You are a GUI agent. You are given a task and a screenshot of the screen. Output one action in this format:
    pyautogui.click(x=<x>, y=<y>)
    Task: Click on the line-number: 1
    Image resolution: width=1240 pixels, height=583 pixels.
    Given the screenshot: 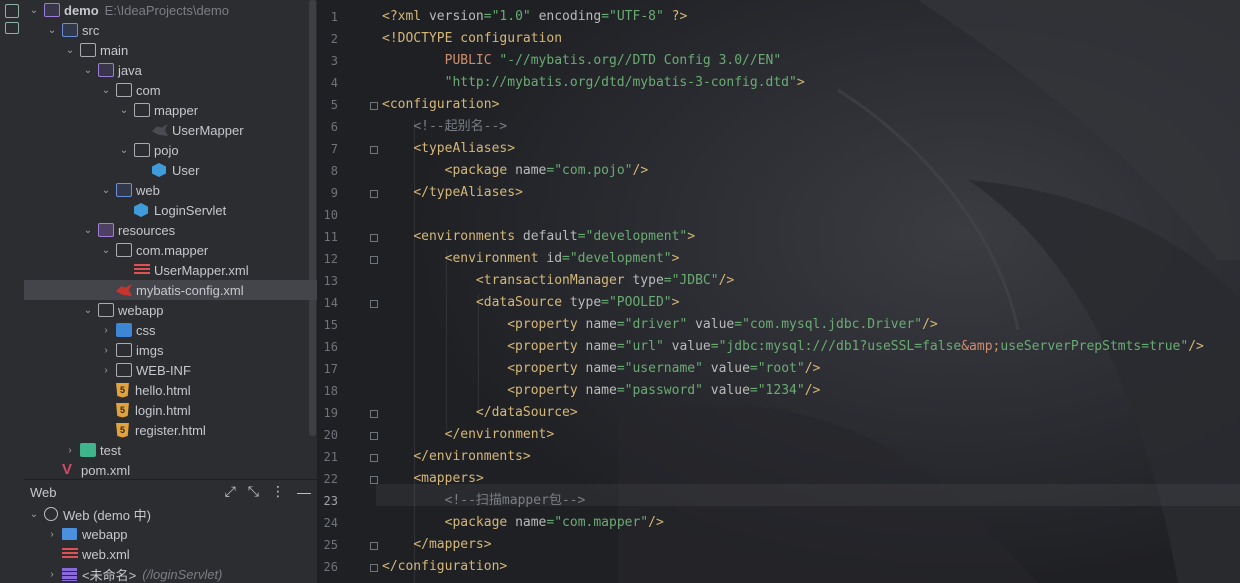 What is the action you would take?
    pyautogui.click(x=328, y=17)
    